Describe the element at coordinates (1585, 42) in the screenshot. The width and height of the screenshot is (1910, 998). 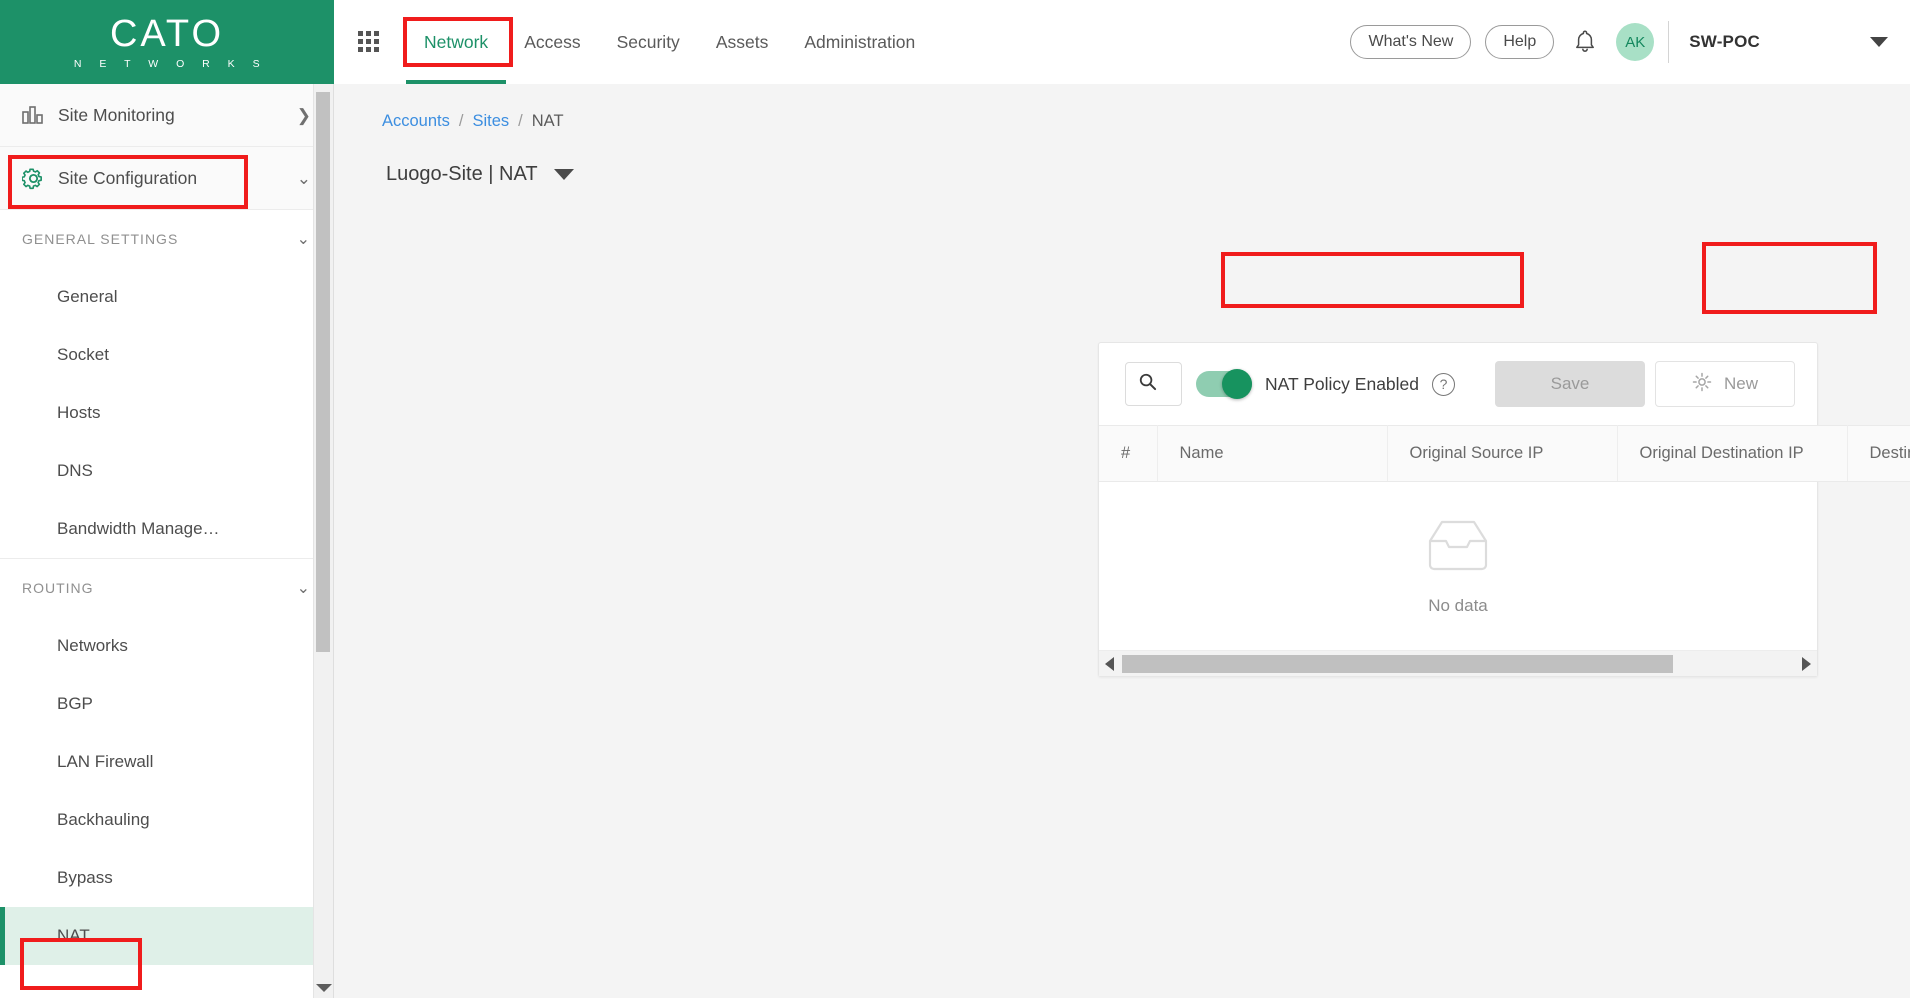
I see `bell-icon` at that location.